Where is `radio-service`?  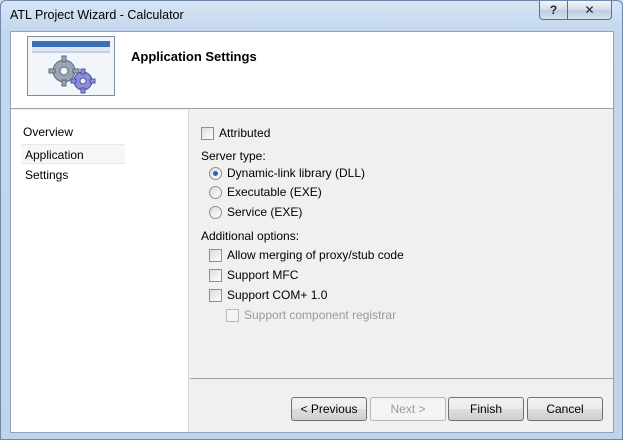
radio-service is located at coordinates (215, 212).